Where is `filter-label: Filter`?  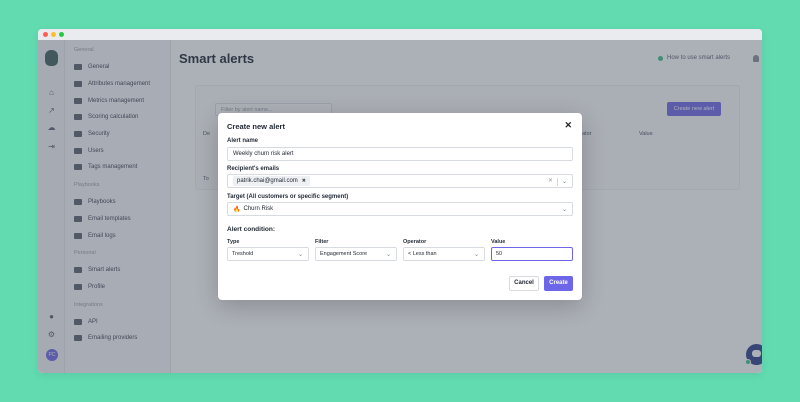
filter-label: Filter is located at coordinates (322, 242).